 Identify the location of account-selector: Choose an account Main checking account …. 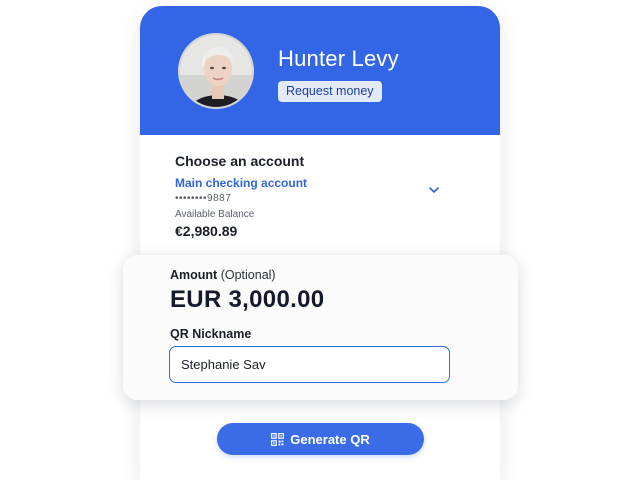
(320, 196).